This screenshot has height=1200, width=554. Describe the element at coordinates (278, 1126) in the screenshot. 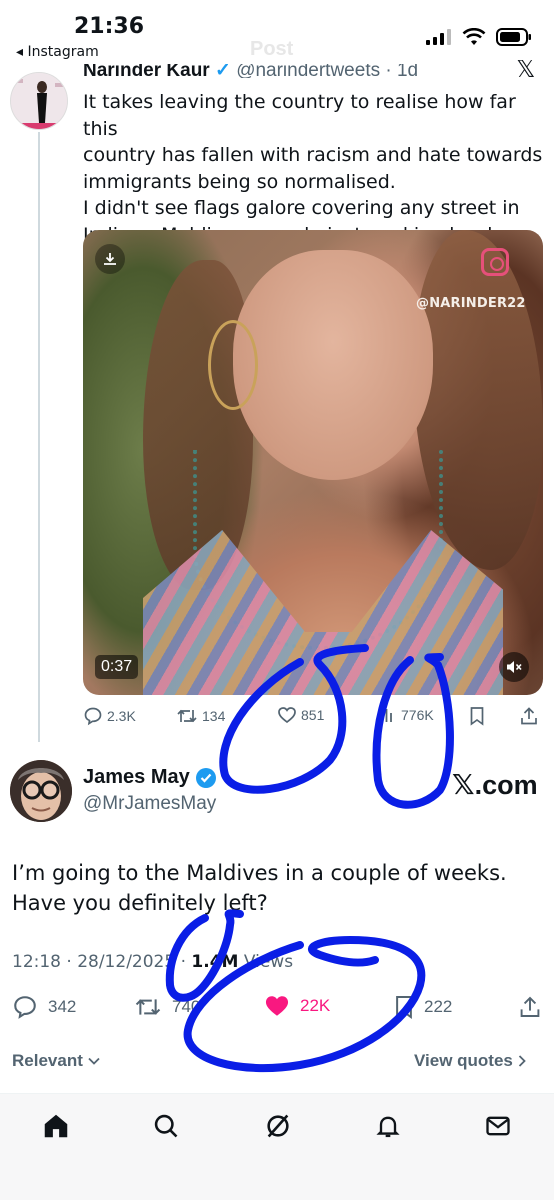

I see `grok-icon` at that location.